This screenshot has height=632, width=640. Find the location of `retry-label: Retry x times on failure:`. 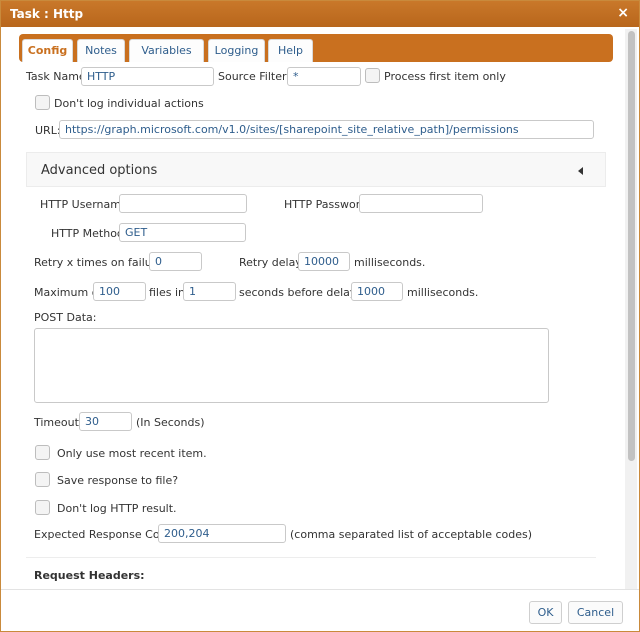

retry-label: Retry x times on failure: is located at coordinates (100, 262).